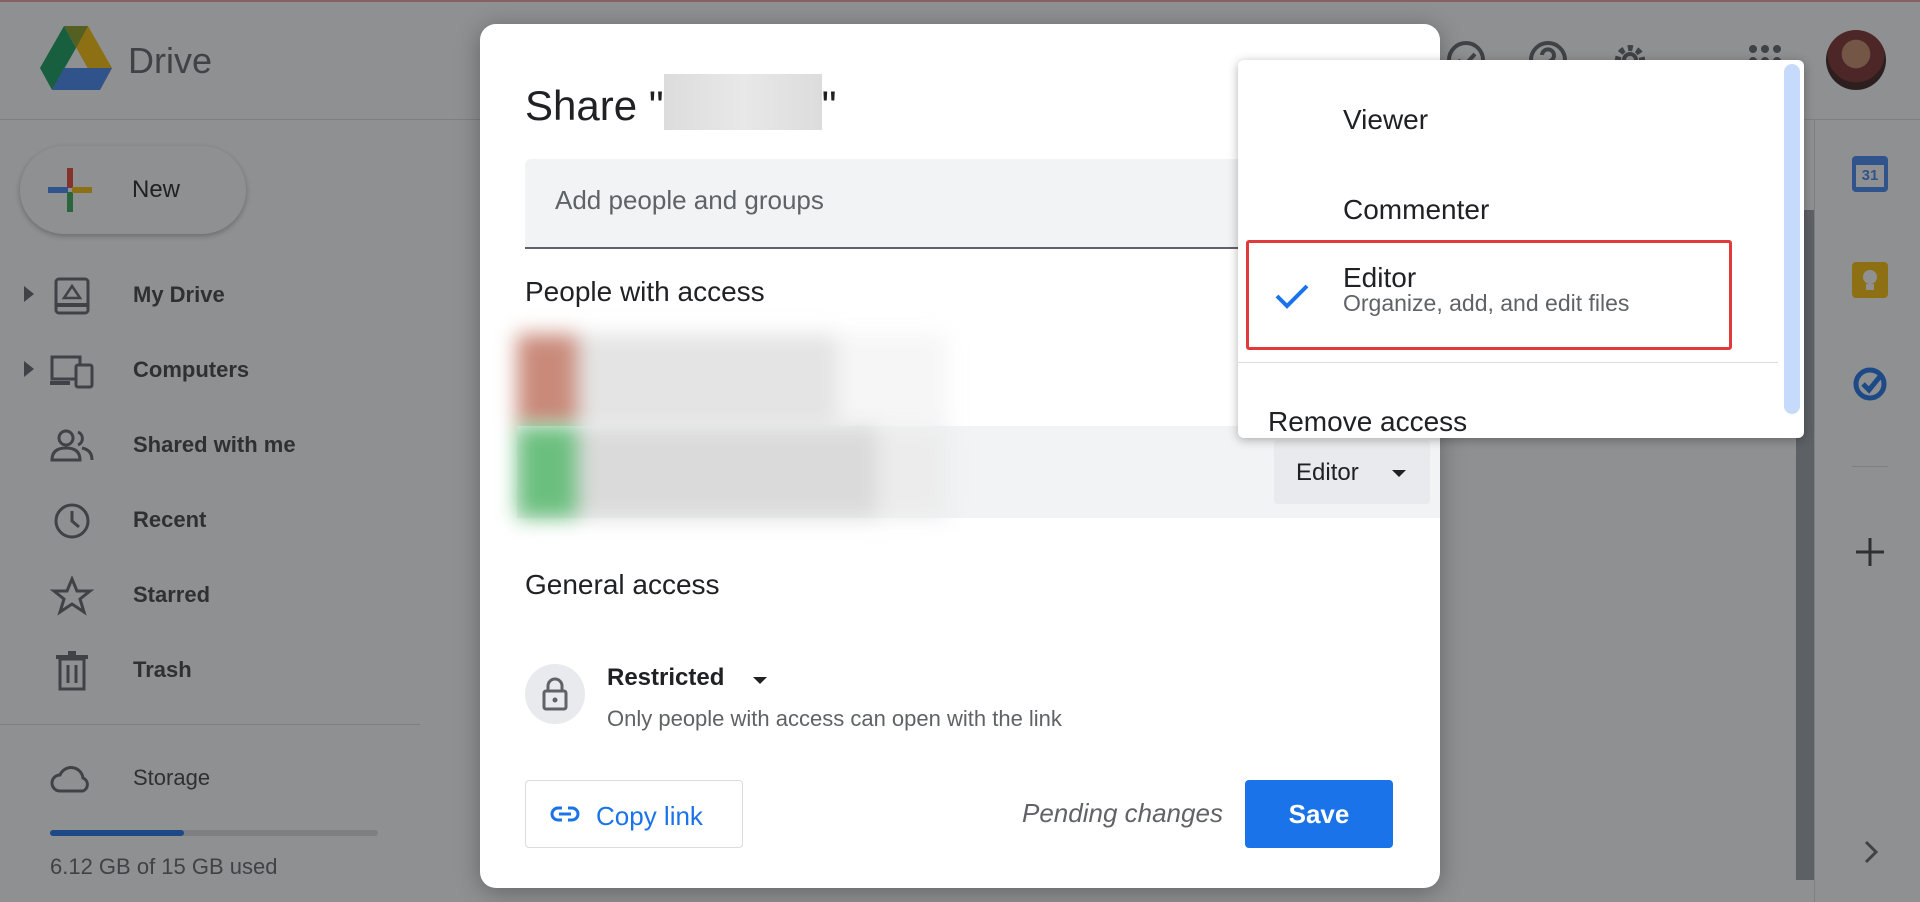 The height and width of the screenshot is (902, 1920). I want to click on people-with-access-heading: People with access, so click(645, 291).